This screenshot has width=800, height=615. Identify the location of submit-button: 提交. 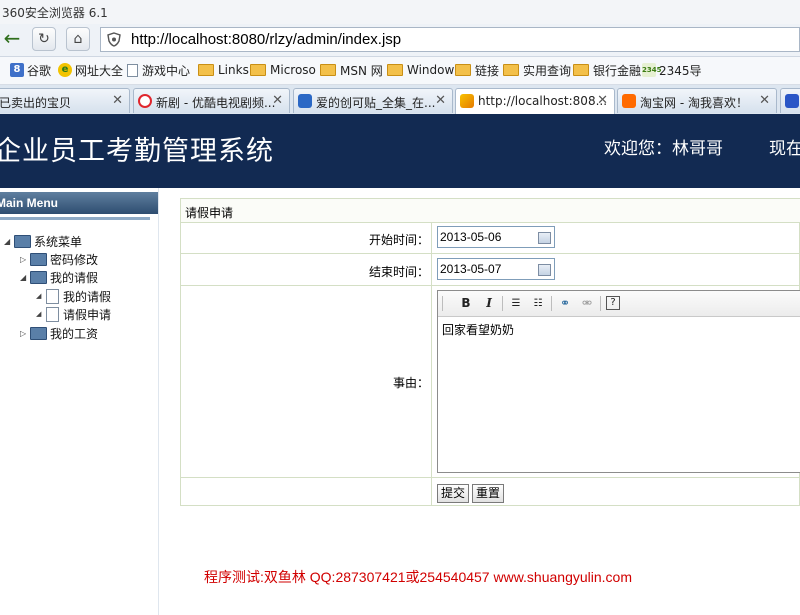
(453, 493).